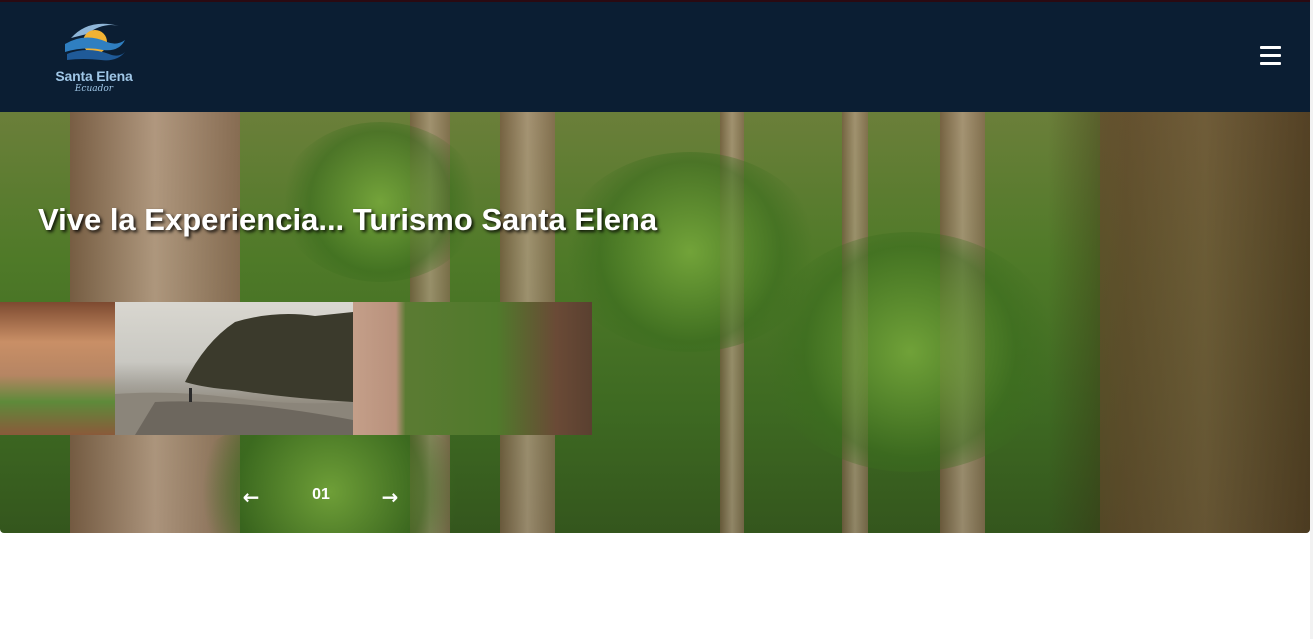 The image size is (1313, 639). Describe the element at coordinates (251, 497) in the screenshot. I see `arrow-left-icon: ←` at that location.